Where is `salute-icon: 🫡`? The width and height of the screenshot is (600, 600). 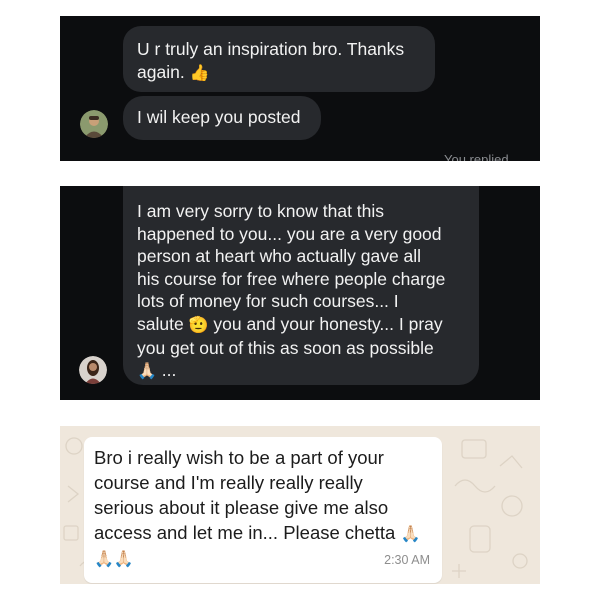
salute-icon: 🫡 is located at coordinates (198, 324).